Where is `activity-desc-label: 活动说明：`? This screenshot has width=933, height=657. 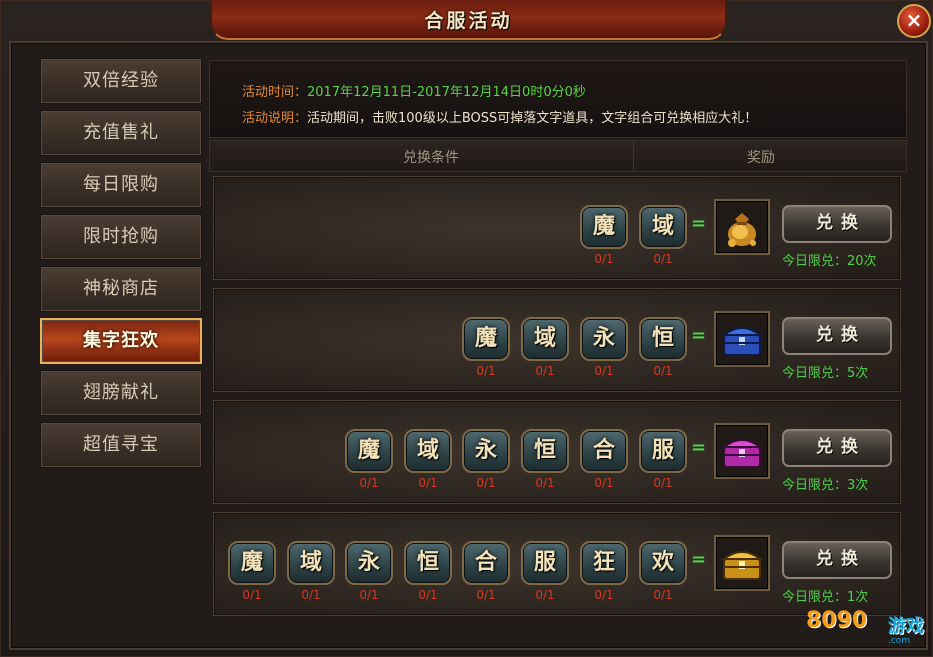
activity-desc-label: 活动说明： is located at coordinates (275, 118).